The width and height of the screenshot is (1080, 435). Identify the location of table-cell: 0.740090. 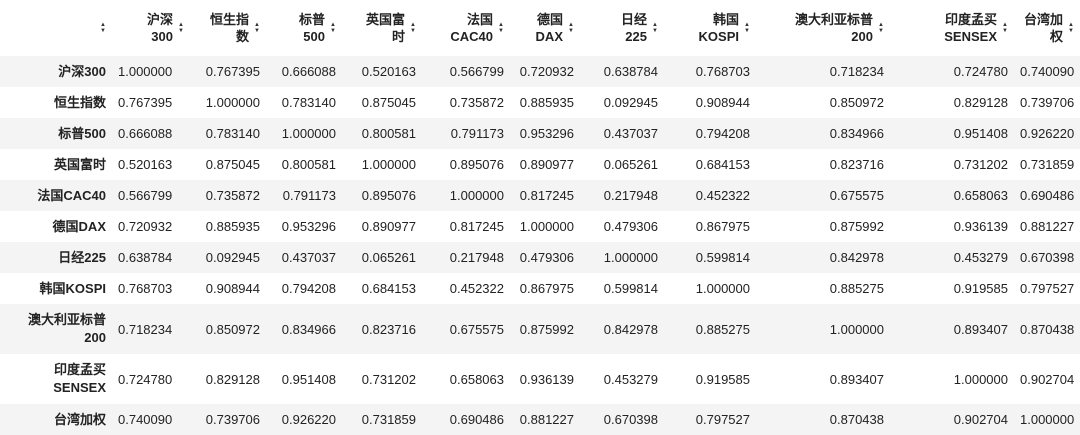
(1047, 71).